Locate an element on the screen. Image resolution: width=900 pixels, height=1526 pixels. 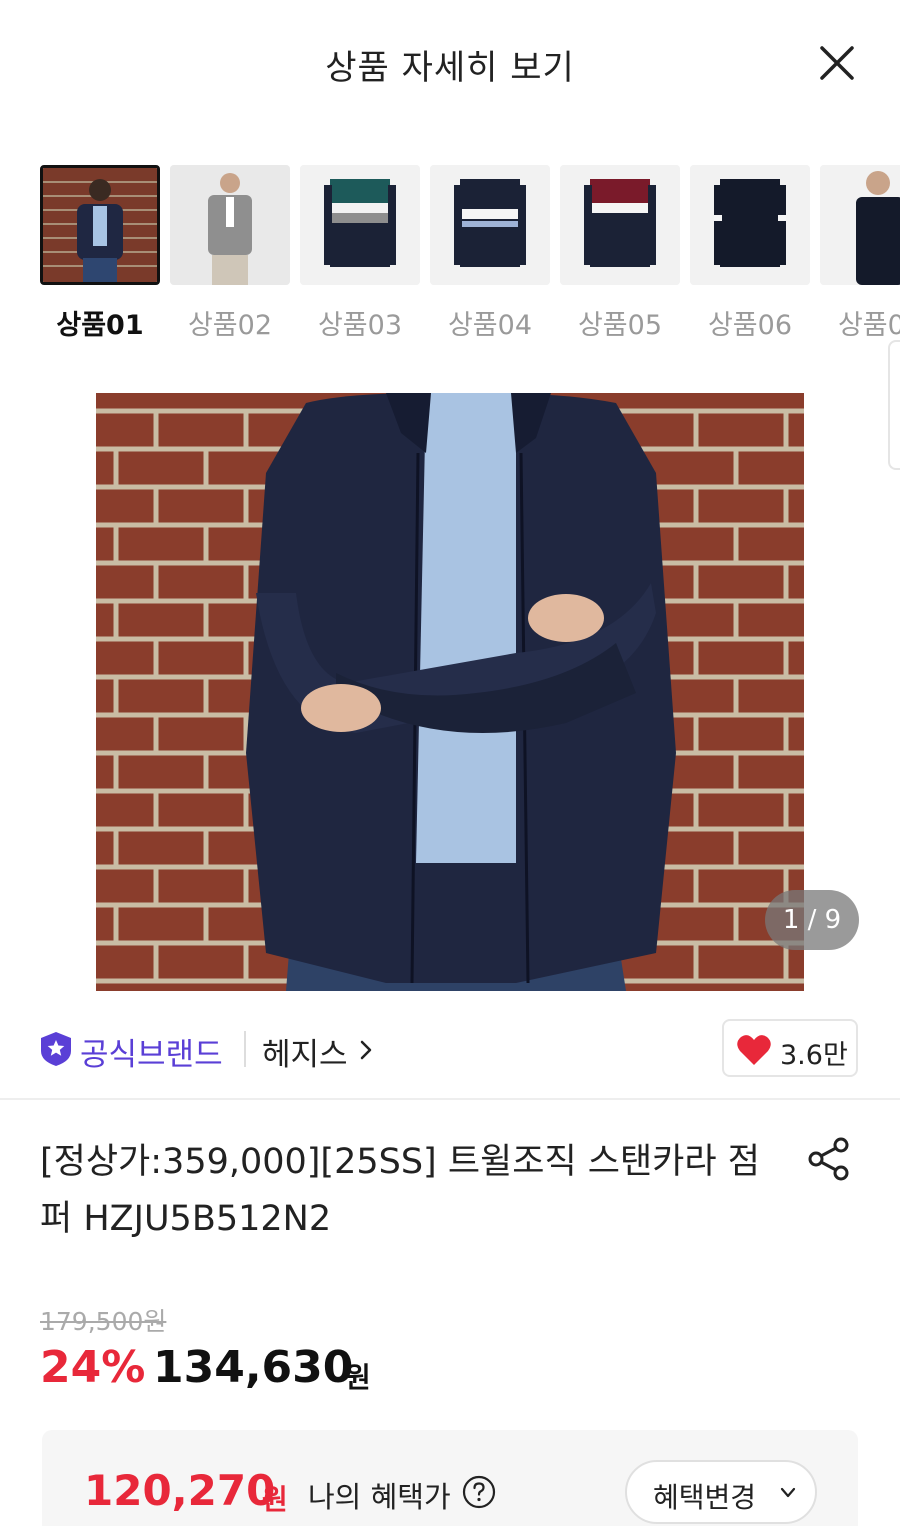
benefit-box: 120,270 원 나의 혜택가 혜택변경 is located at coordinates (450, 1478).